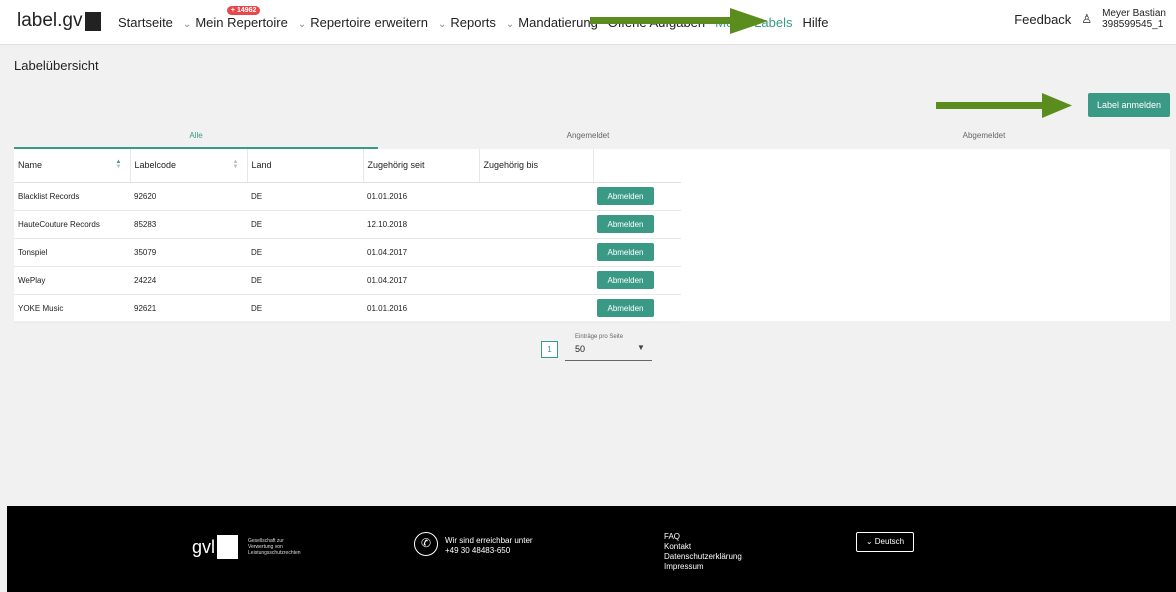 The image size is (1176, 592). What do you see at coordinates (426, 544) in the screenshot?
I see `phone-icon: ✆` at bounding box center [426, 544].